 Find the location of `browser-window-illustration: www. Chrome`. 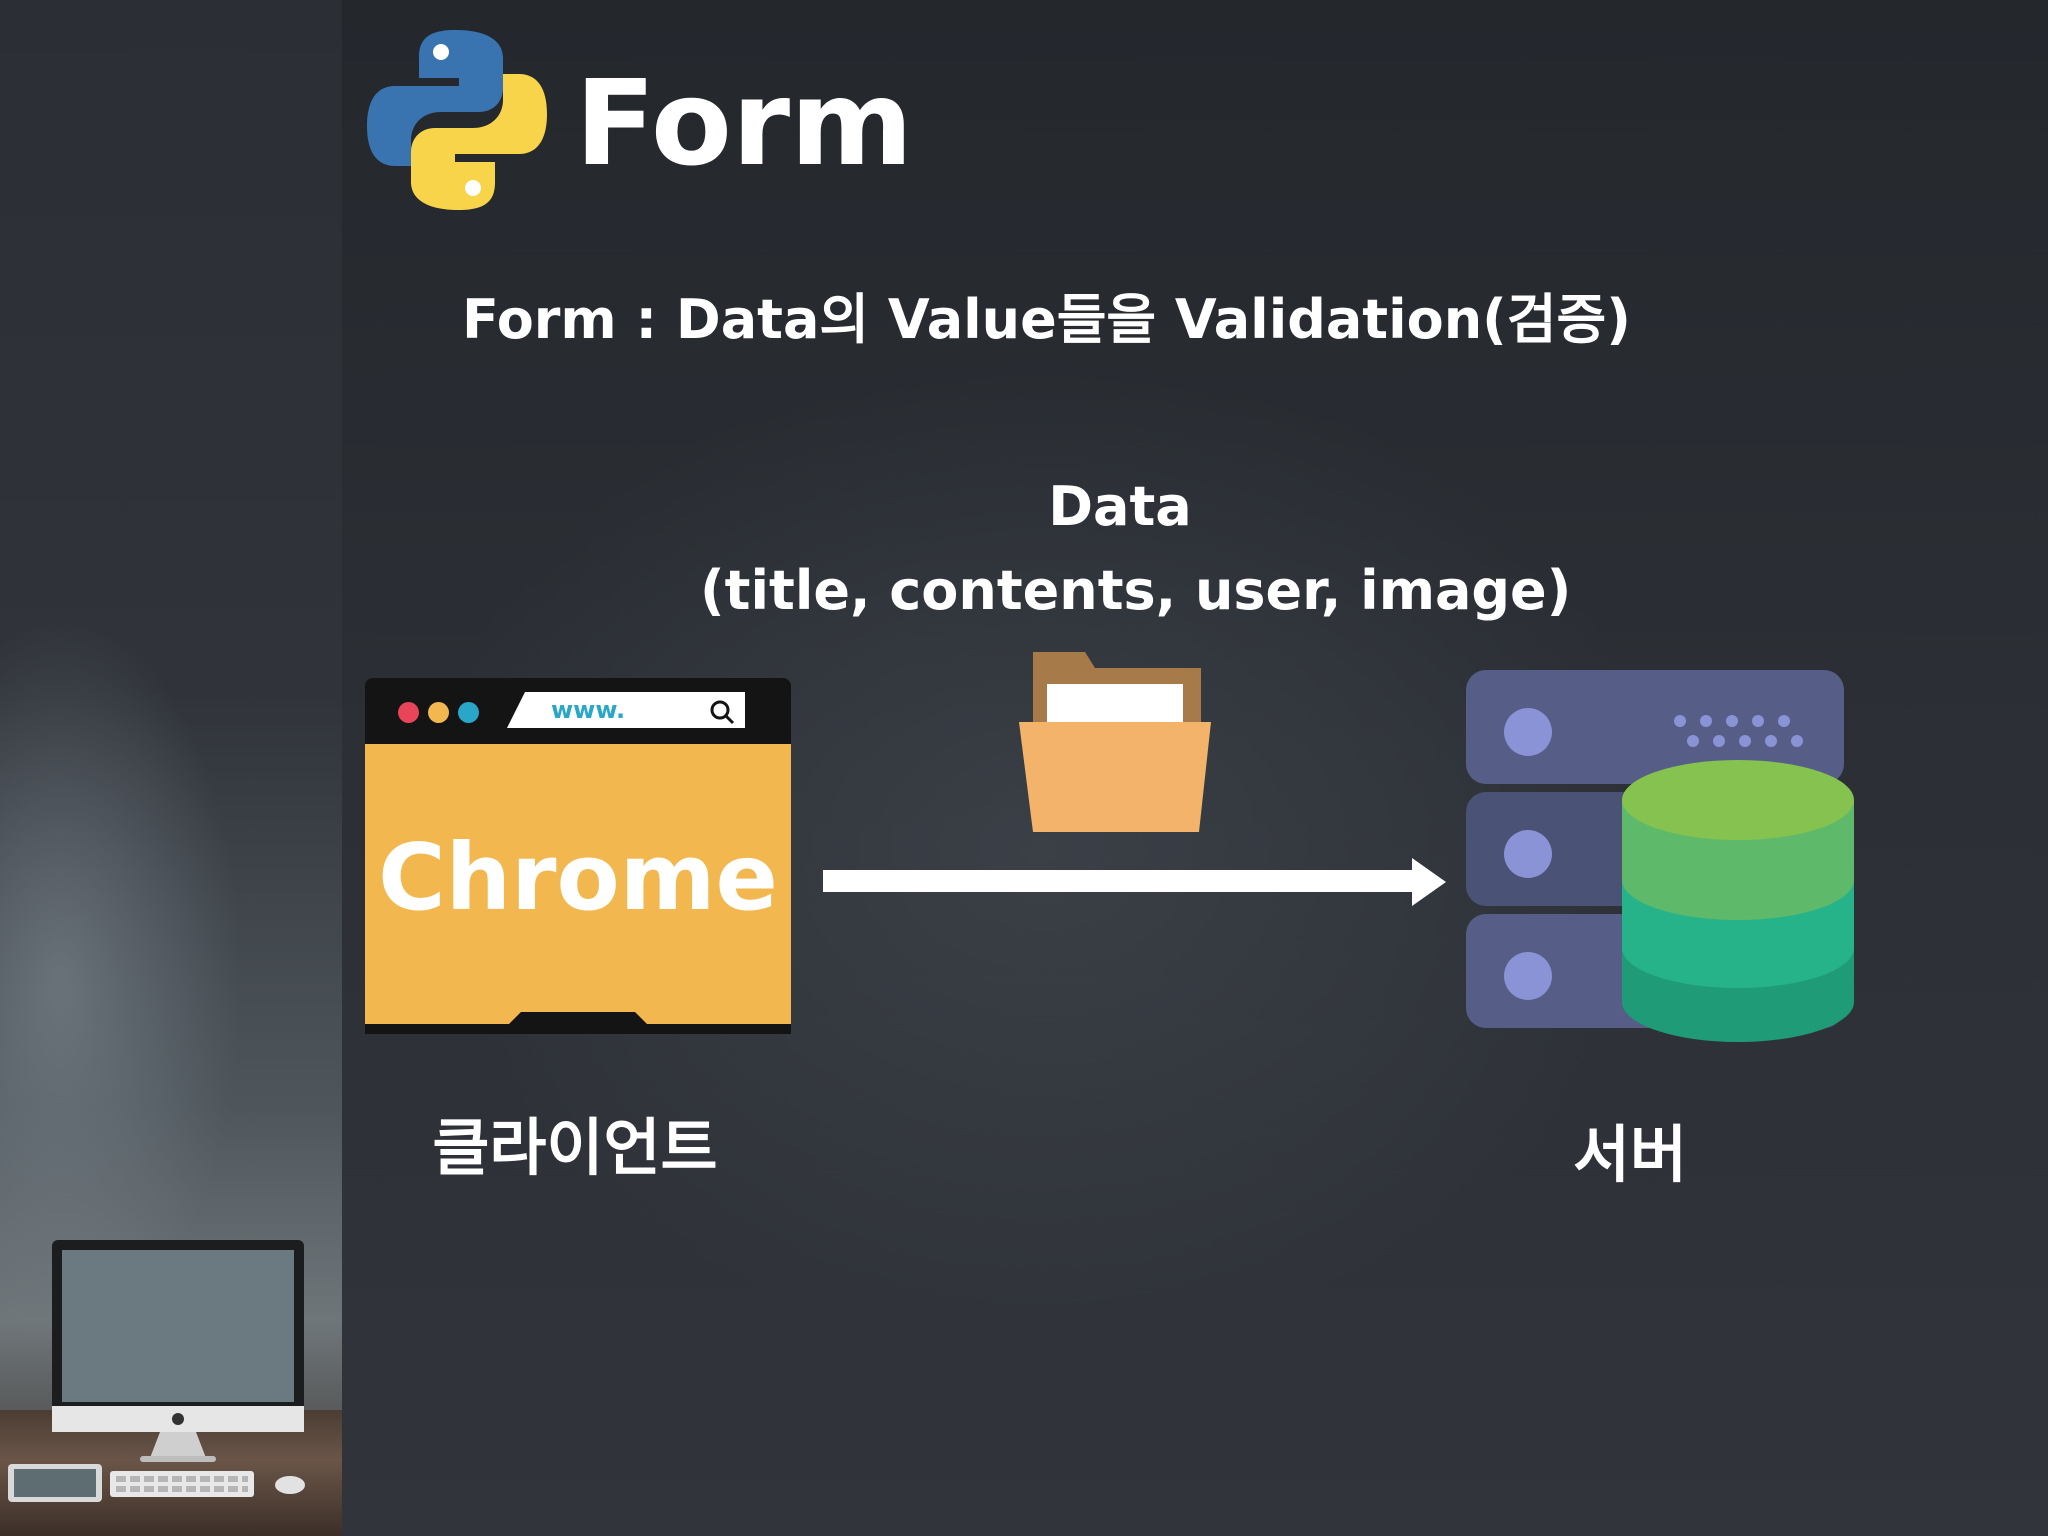

browser-window-illustration: www. Chrome is located at coordinates (578, 858).